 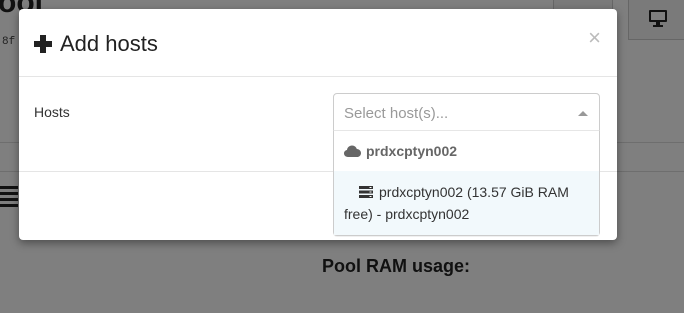 What do you see at coordinates (594, 38) in the screenshot?
I see `close-button: ×` at bounding box center [594, 38].